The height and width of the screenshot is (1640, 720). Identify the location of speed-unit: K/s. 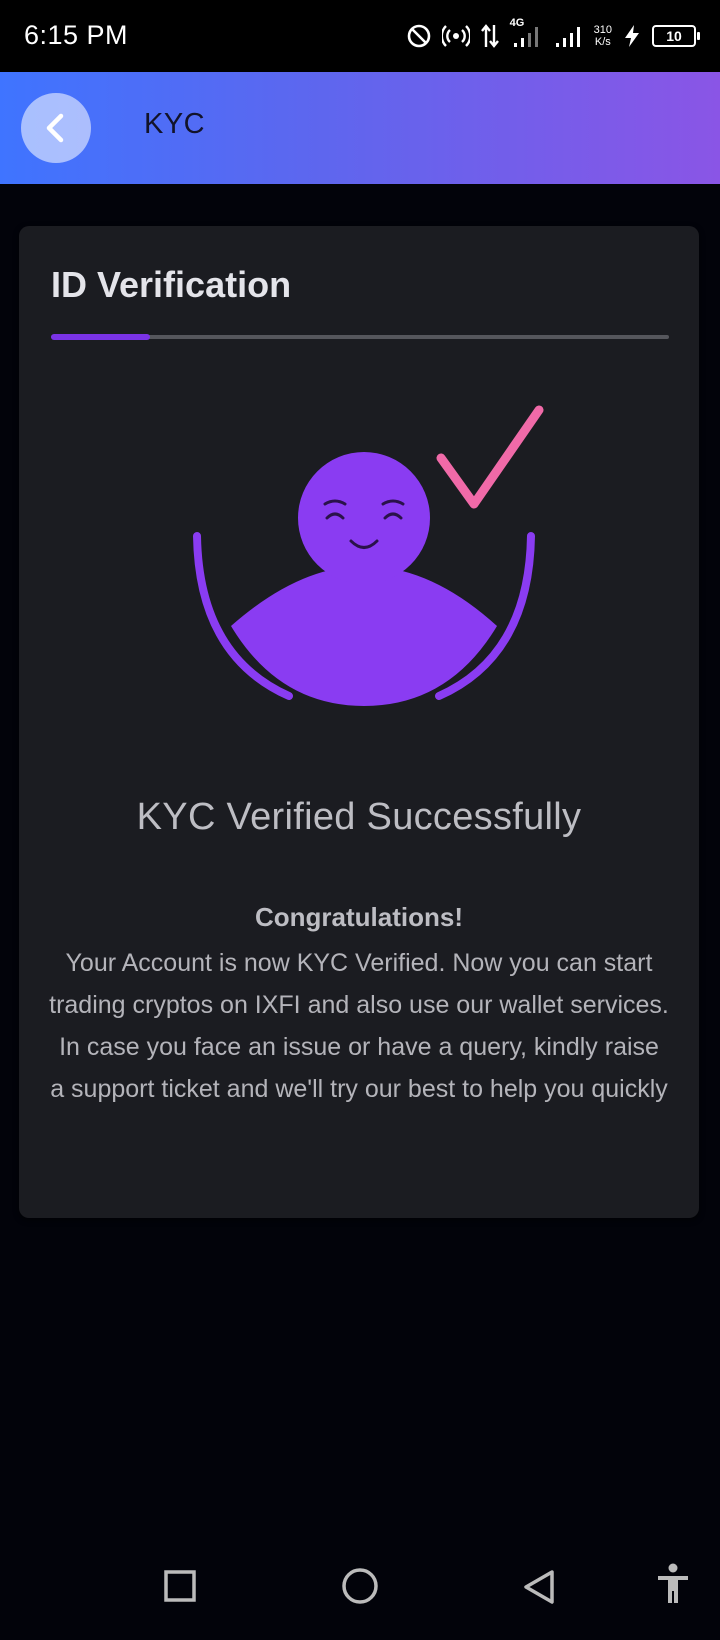
(602, 42).